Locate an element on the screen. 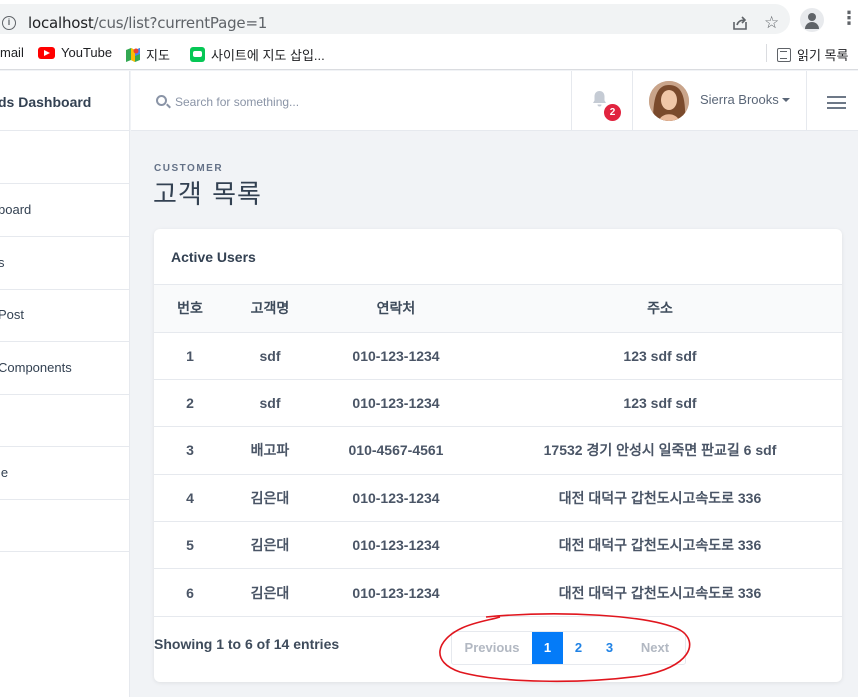 Image resolution: width=858 pixels, height=697 pixels. pagination-page-1: 1 is located at coordinates (547, 648).